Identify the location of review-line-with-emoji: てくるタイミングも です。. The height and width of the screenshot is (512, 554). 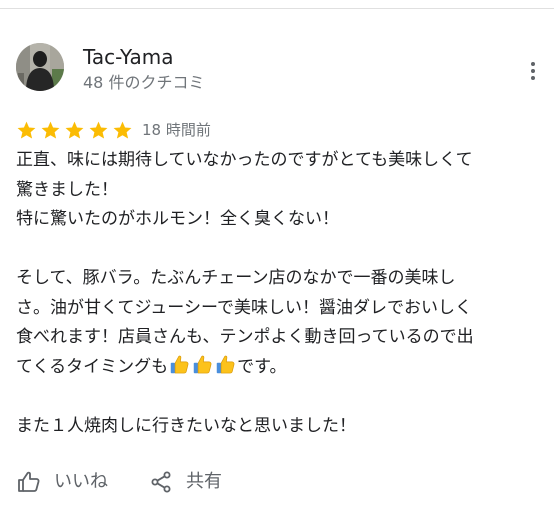
(280, 368).